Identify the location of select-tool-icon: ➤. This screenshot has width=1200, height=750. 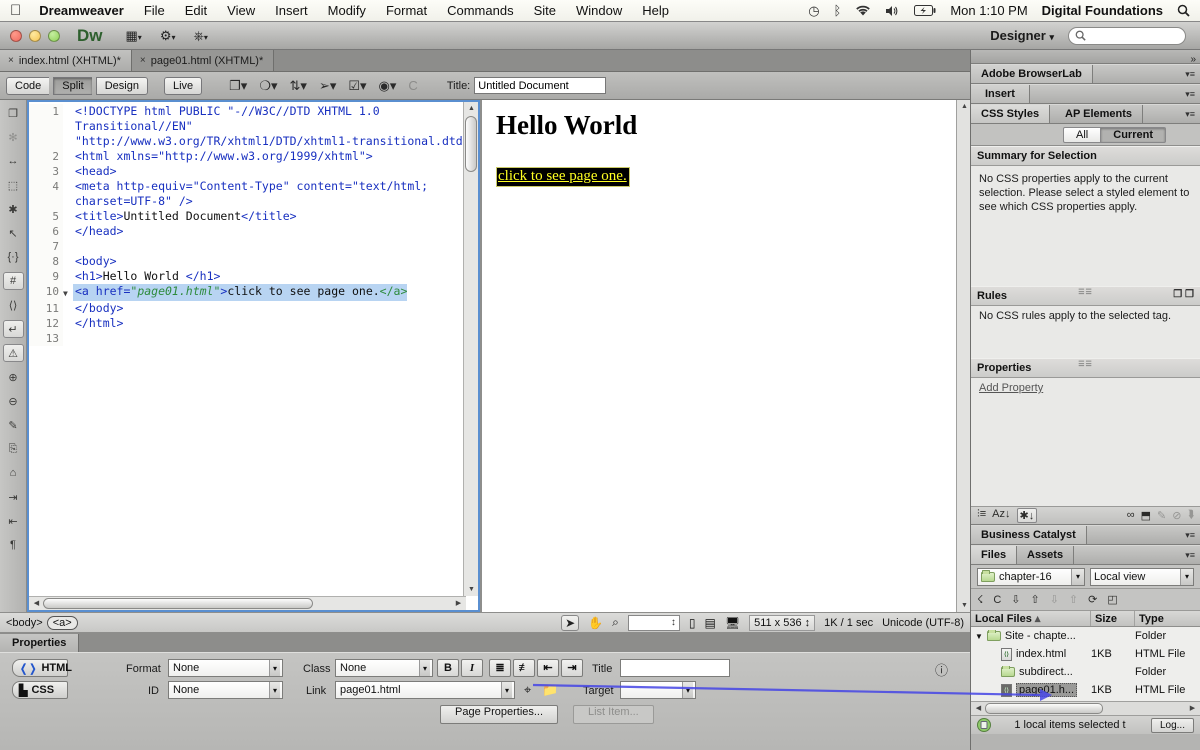
(570, 622).